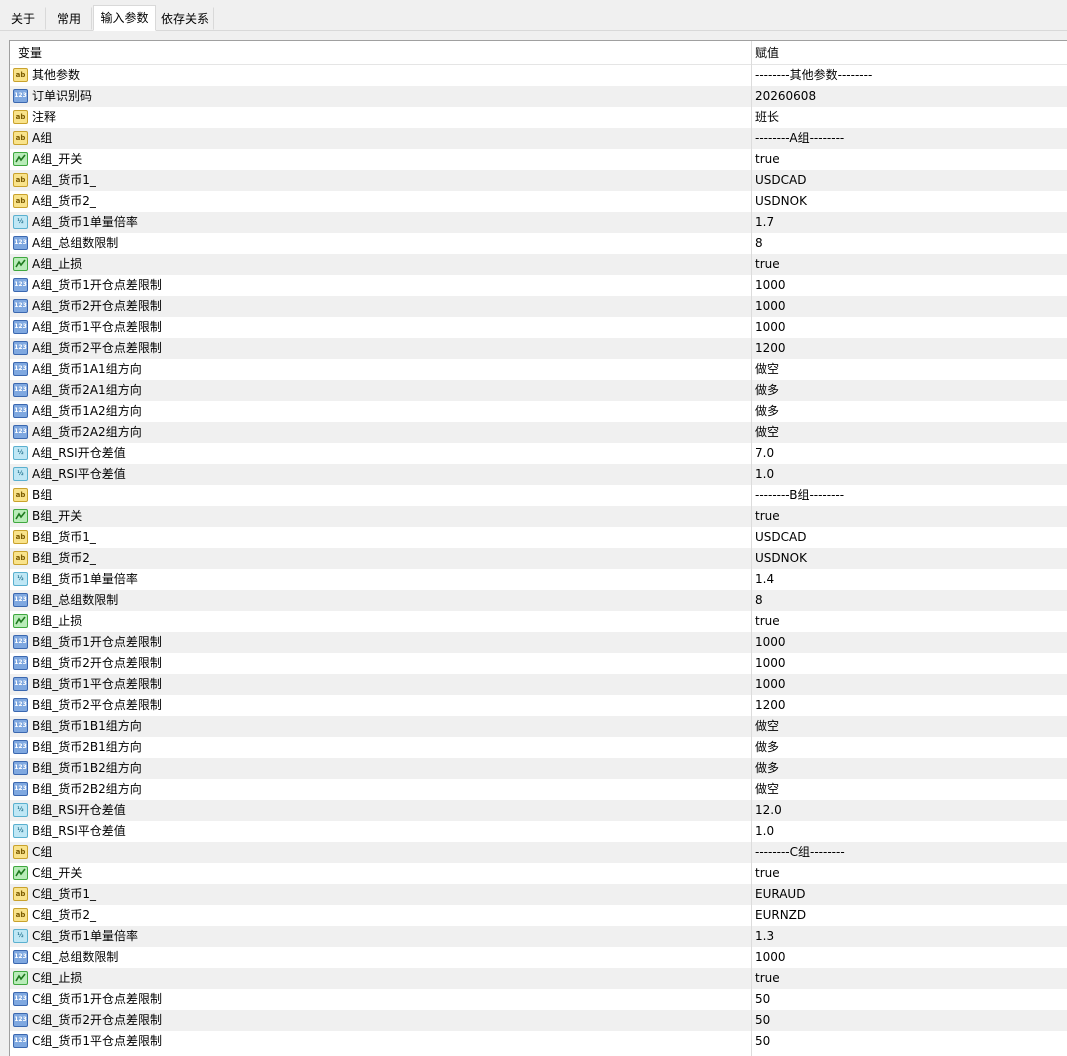 The width and height of the screenshot is (1067, 1056). I want to click on parameter-row: A组_止损 true, so click(538, 264).